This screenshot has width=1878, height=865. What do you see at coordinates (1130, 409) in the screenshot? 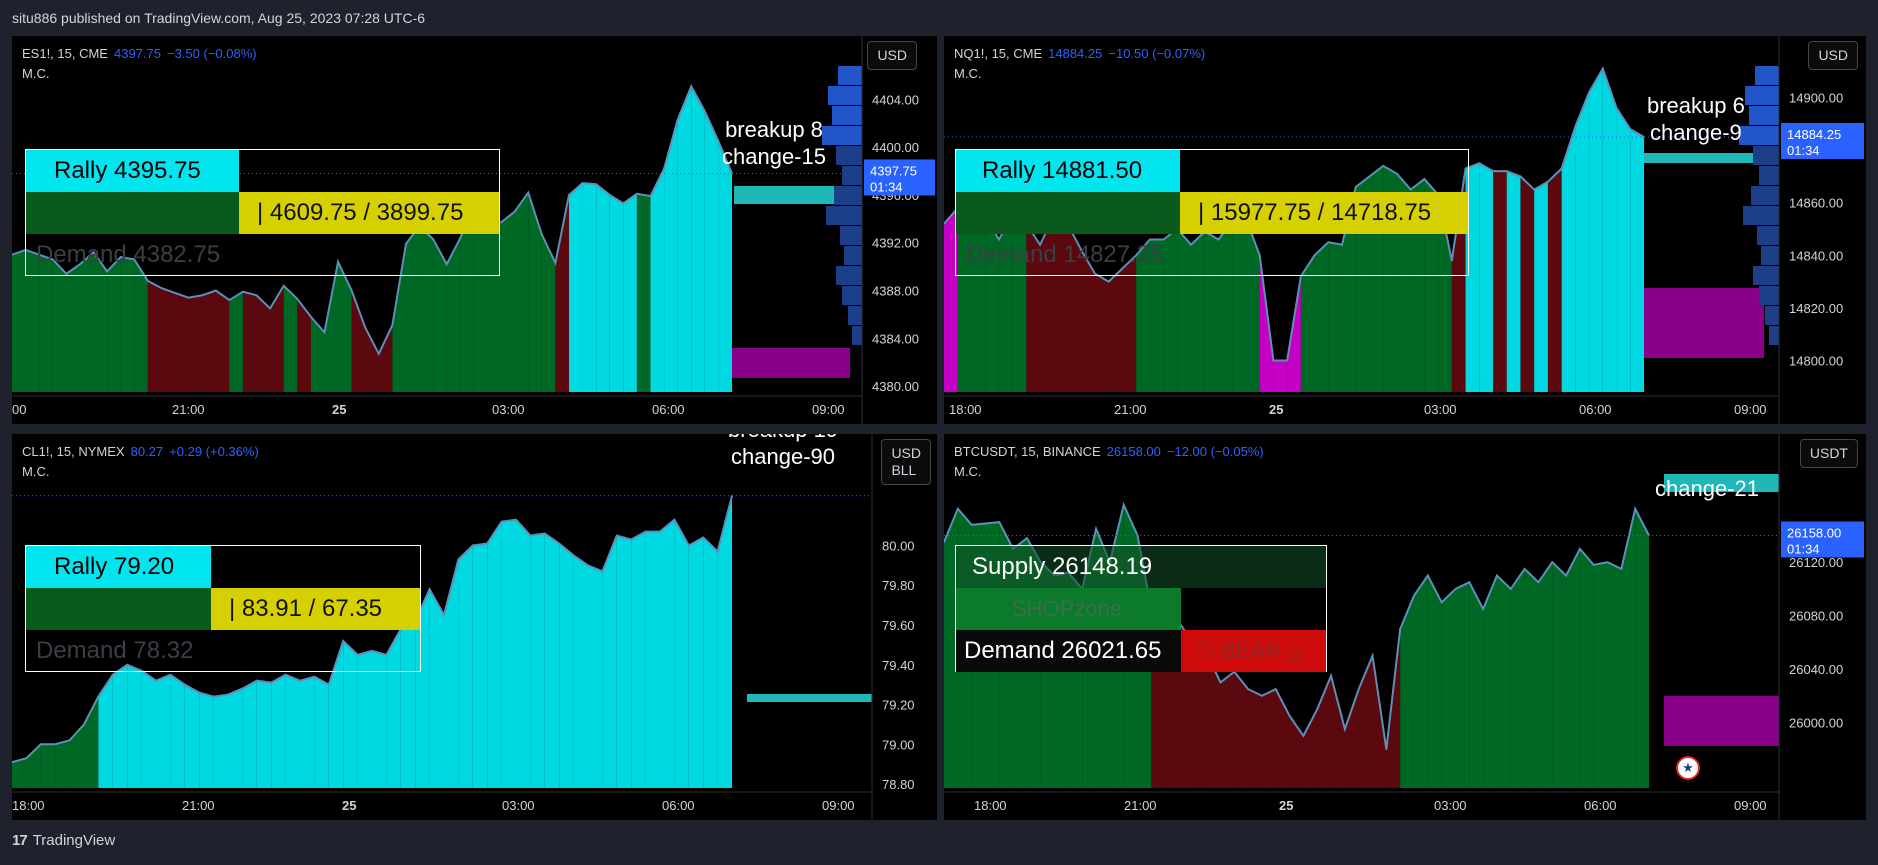
I see `x-tick-label: 21:00` at bounding box center [1130, 409].